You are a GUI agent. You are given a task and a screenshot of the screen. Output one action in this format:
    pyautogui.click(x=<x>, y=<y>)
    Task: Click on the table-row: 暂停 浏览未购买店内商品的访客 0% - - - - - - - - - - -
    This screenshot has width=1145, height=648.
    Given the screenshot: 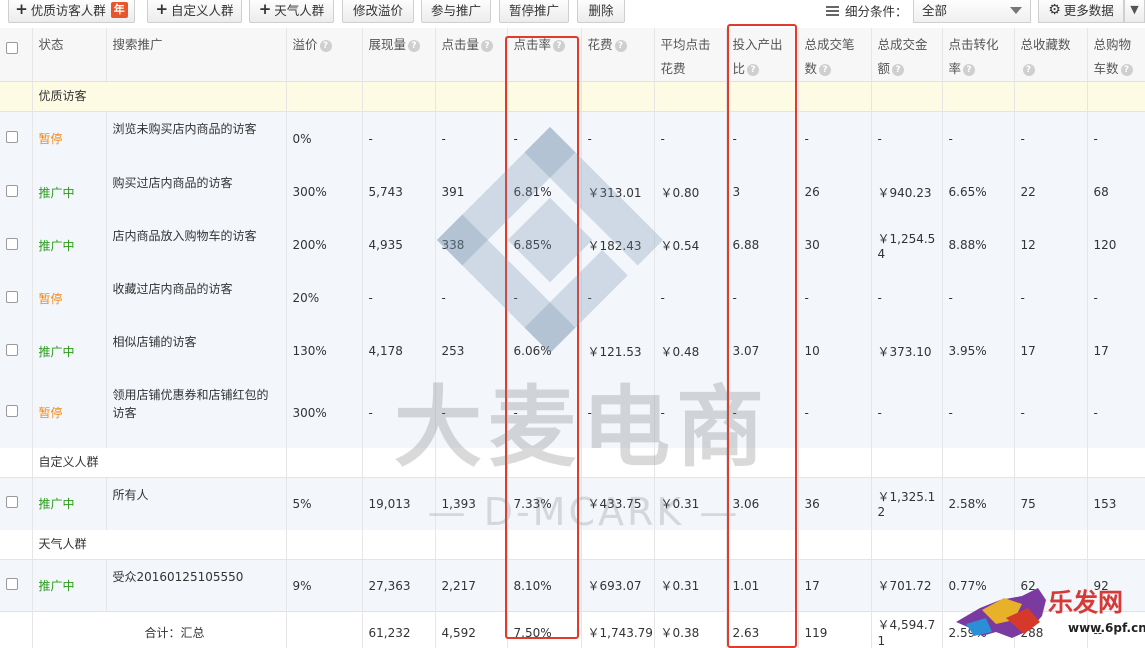 What is the action you would take?
    pyautogui.click(x=572, y=138)
    